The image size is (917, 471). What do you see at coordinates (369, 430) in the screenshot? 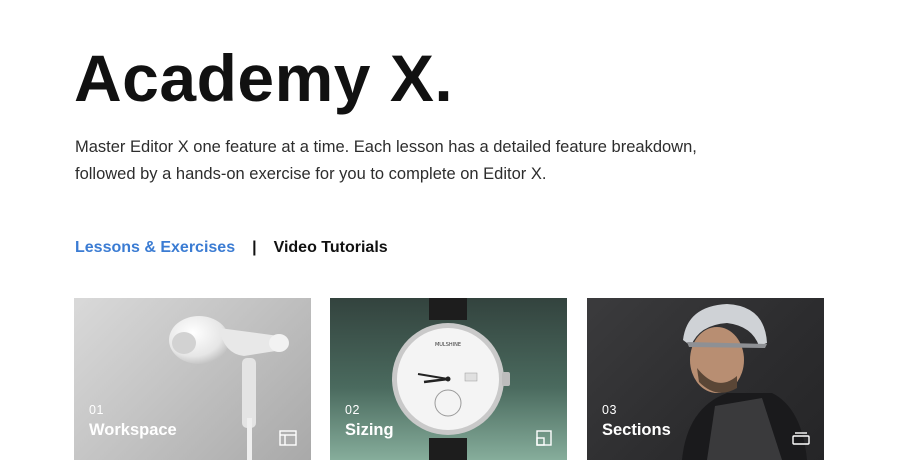
I see `card-title: Sizing` at bounding box center [369, 430].